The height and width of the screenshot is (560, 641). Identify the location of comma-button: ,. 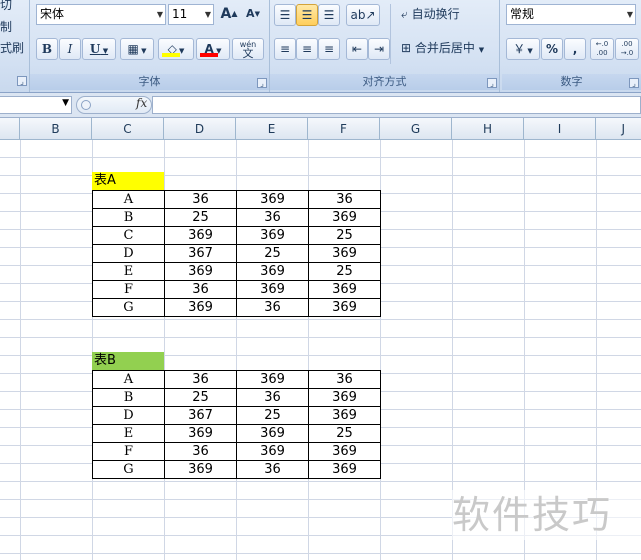
(575, 49).